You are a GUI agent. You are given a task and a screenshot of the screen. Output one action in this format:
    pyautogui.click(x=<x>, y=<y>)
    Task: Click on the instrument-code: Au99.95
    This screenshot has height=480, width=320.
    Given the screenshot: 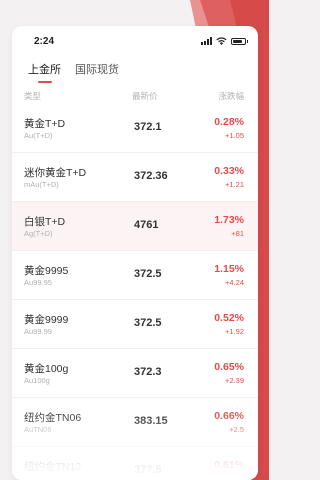 What is the action you would take?
    pyautogui.click(x=38, y=282)
    